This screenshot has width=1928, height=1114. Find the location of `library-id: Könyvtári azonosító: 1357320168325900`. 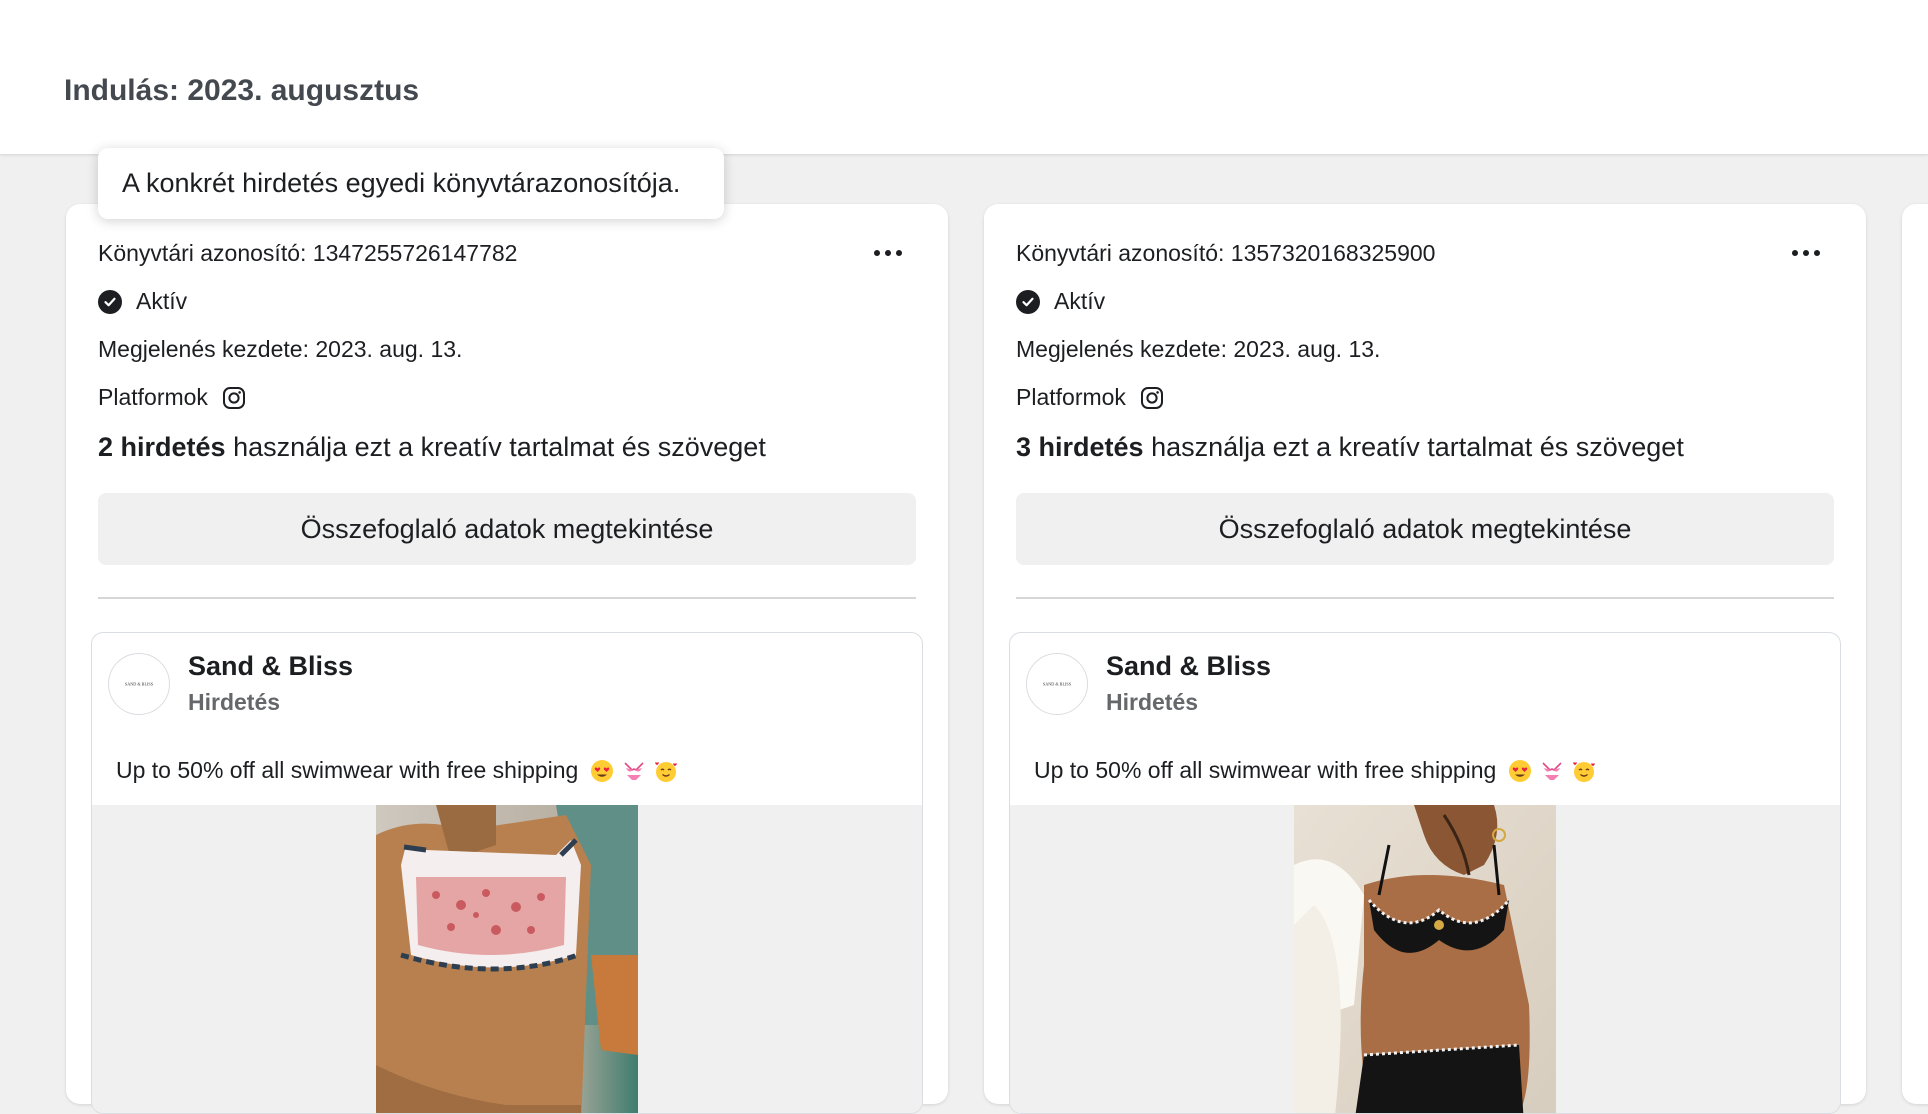

library-id: Könyvtári azonosító: 1357320168325900 is located at coordinates (1226, 253).